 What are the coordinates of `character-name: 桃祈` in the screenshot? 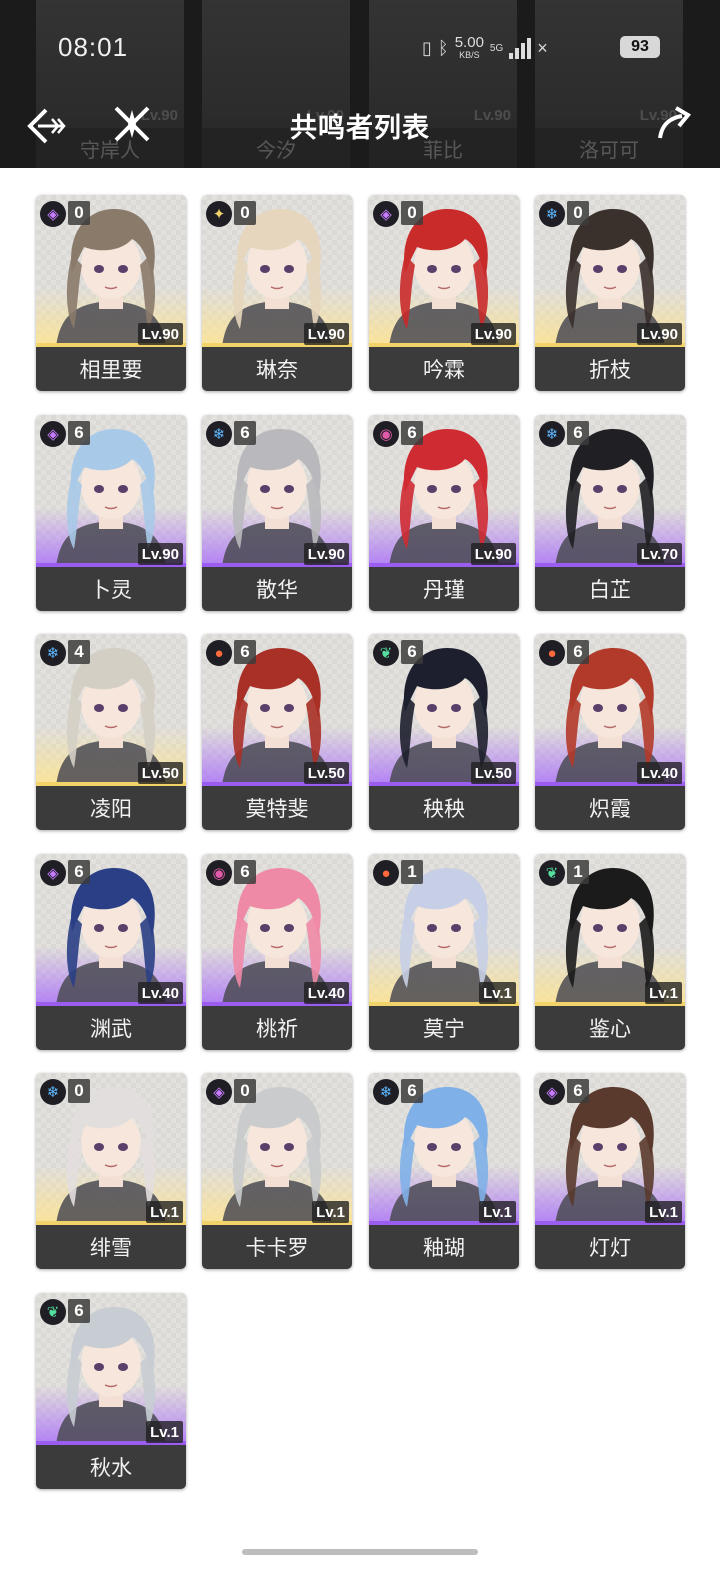 It's located at (277, 1028).